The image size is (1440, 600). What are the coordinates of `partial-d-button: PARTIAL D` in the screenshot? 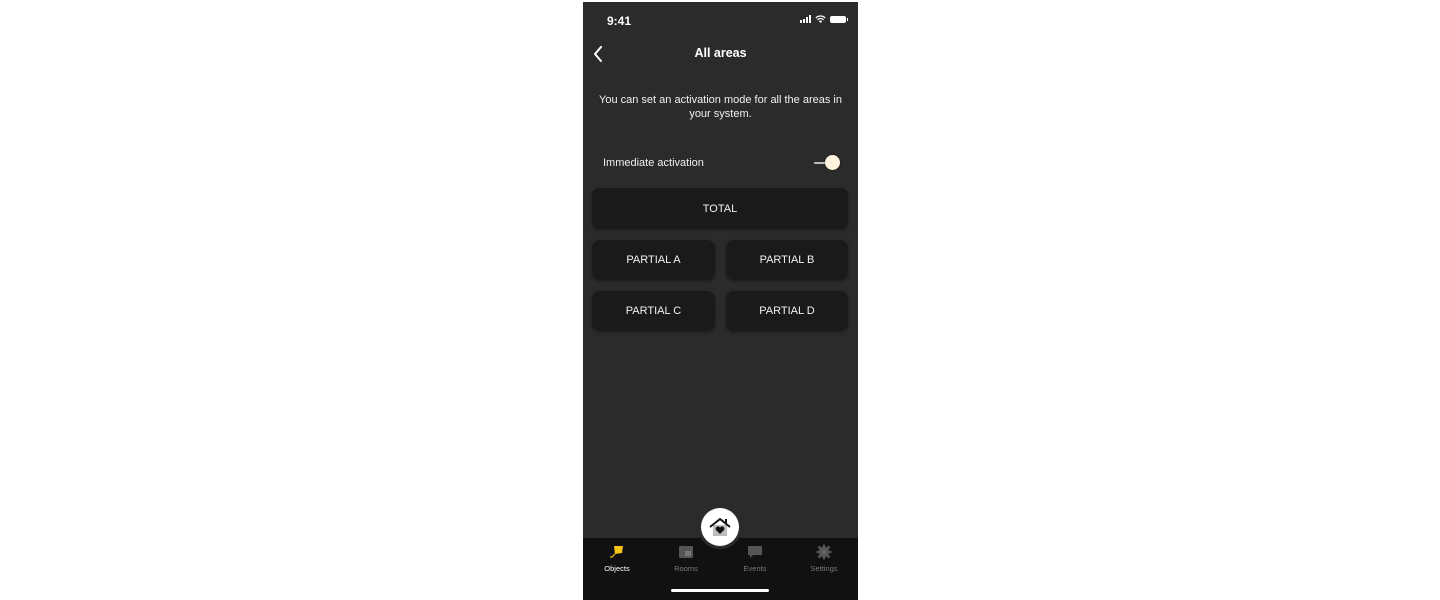 It's located at (787, 311).